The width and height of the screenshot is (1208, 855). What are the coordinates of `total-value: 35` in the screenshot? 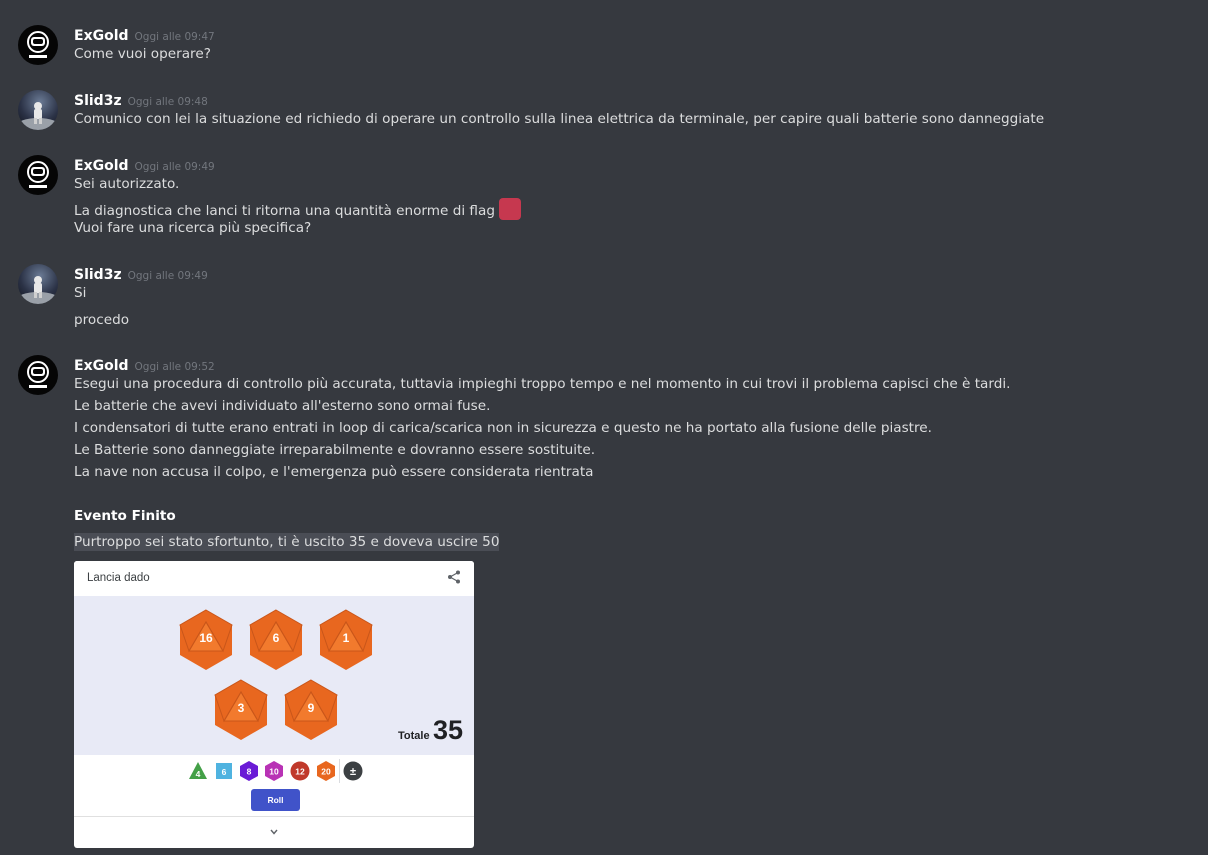 It's located at (448, 730).